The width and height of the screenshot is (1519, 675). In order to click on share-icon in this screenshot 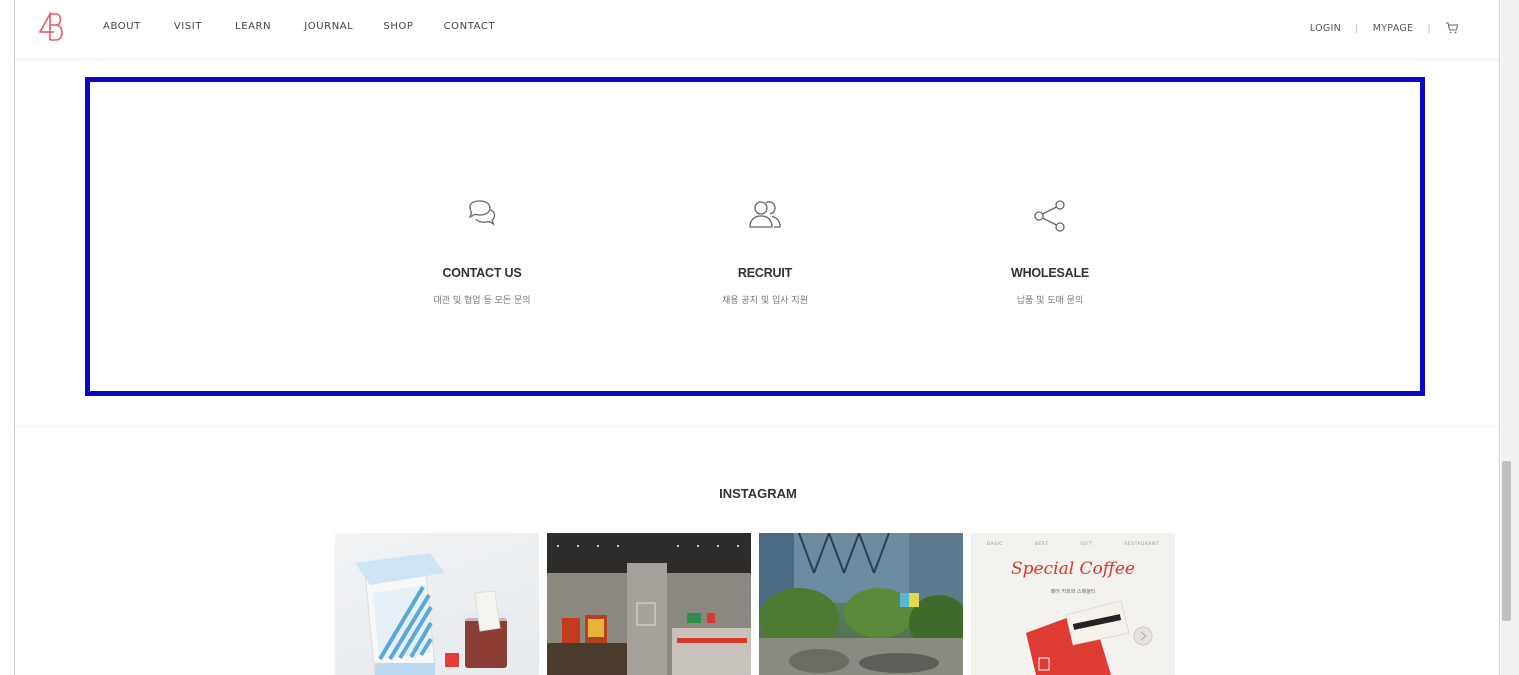, I will do `click(1049, 216)`.